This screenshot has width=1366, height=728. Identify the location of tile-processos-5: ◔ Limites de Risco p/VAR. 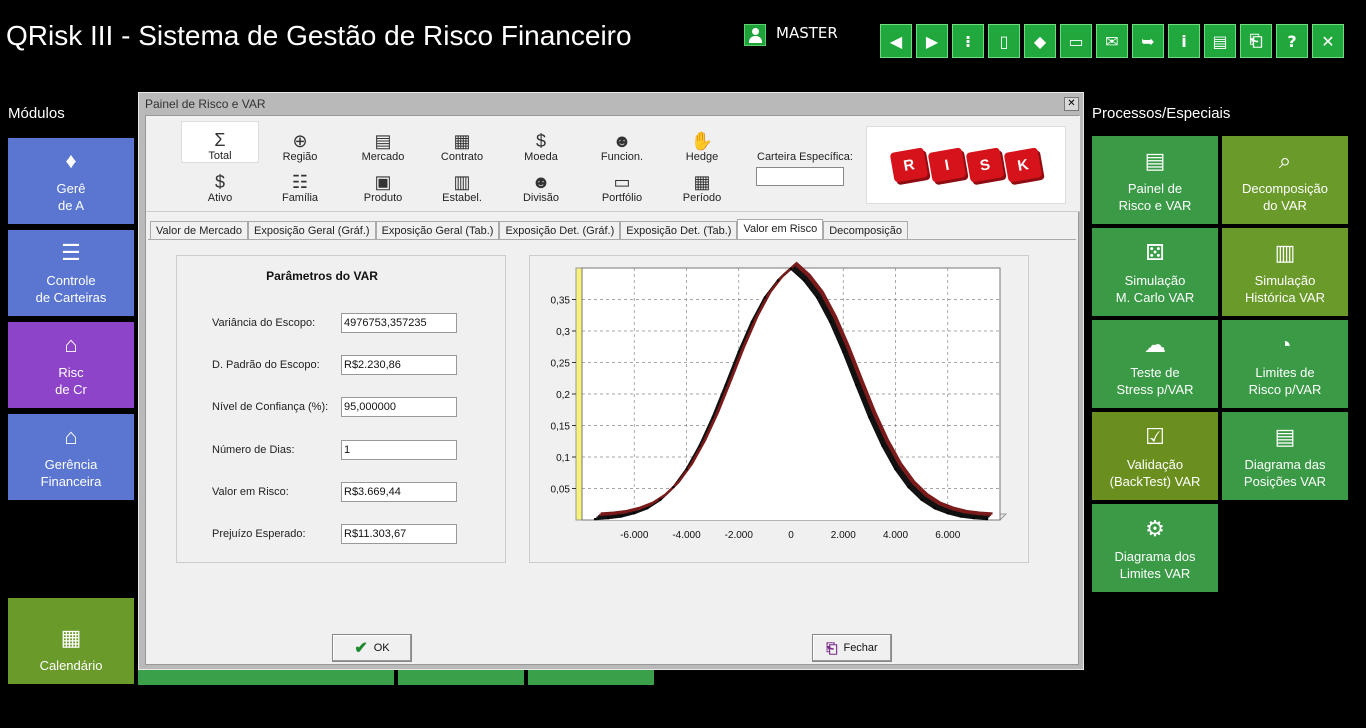
(1285, 364).